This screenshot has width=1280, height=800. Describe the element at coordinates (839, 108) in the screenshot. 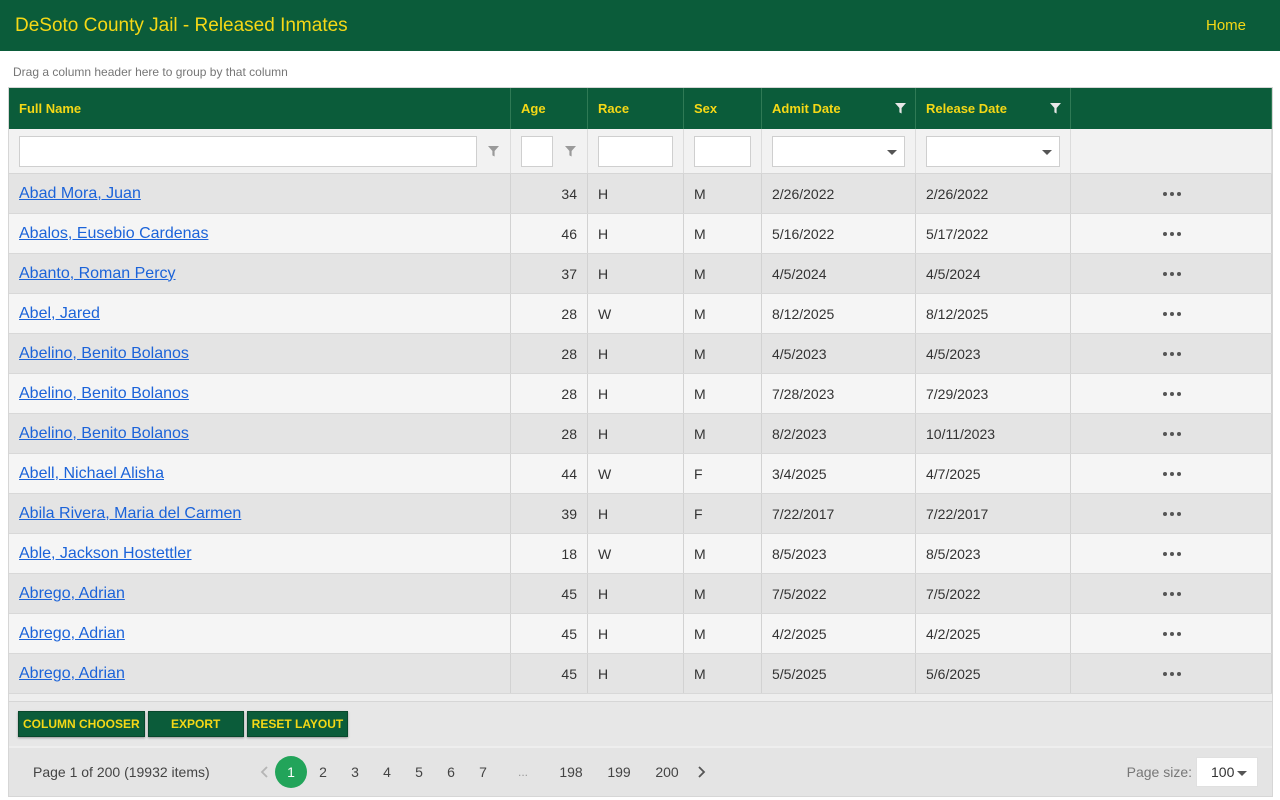

I see `column-header-admit-date: Admit Date` at that location.